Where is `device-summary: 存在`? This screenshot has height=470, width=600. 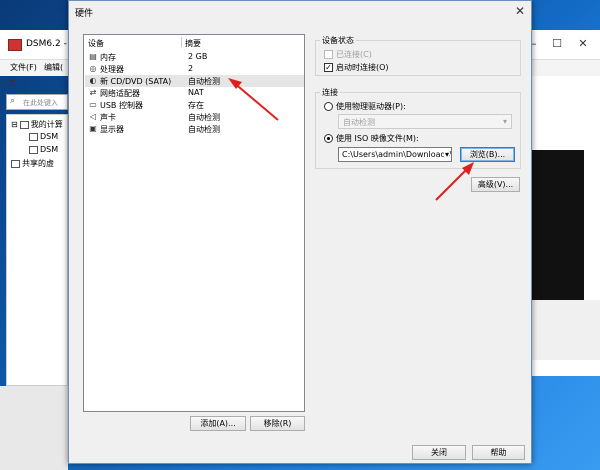 device-summary: 存在 is located at coordinates (196, 105).